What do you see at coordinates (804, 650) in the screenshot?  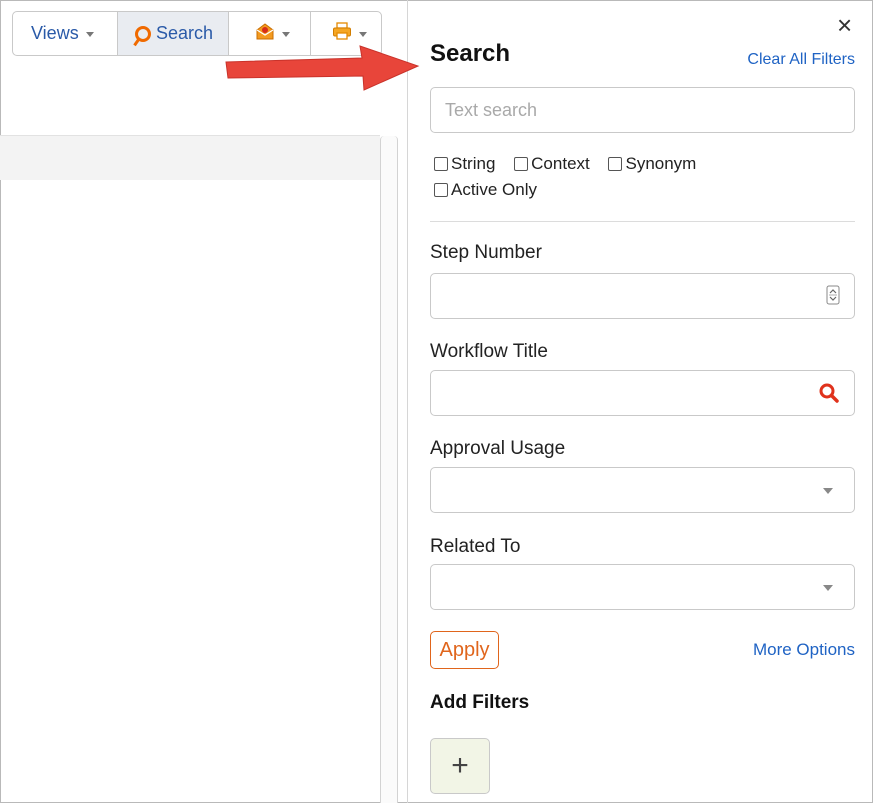 I see `more-options-link: More Options` at bounding box center [804, 650].